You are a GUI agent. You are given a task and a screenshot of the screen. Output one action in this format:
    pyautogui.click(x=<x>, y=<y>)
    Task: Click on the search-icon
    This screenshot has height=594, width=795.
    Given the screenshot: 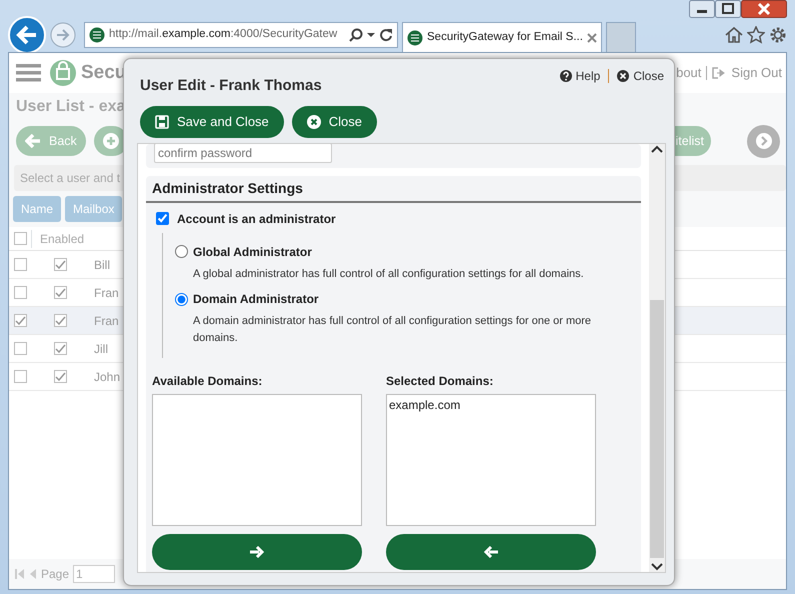 What is the action you would take?
    pyautogui.click(x=356, y=35)
    